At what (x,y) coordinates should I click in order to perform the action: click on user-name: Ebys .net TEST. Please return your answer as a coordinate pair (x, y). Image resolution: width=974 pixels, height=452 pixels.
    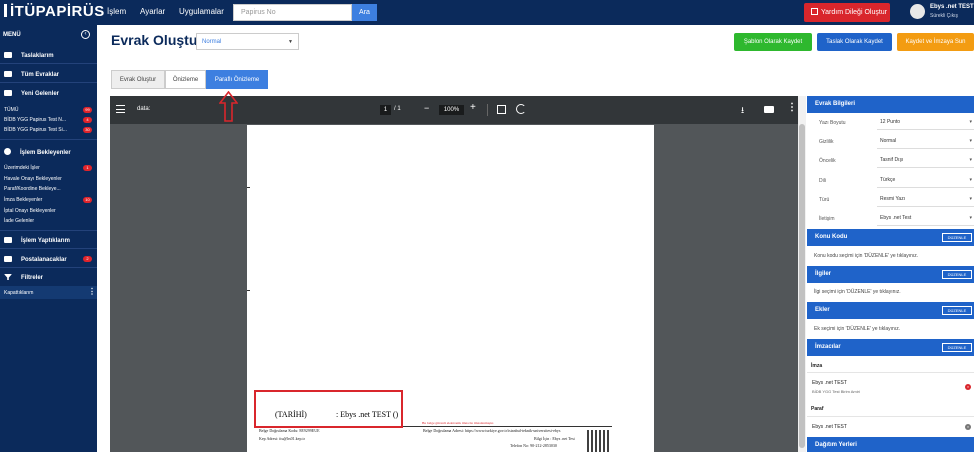
    Looking at the image, I should click on (952, 7).